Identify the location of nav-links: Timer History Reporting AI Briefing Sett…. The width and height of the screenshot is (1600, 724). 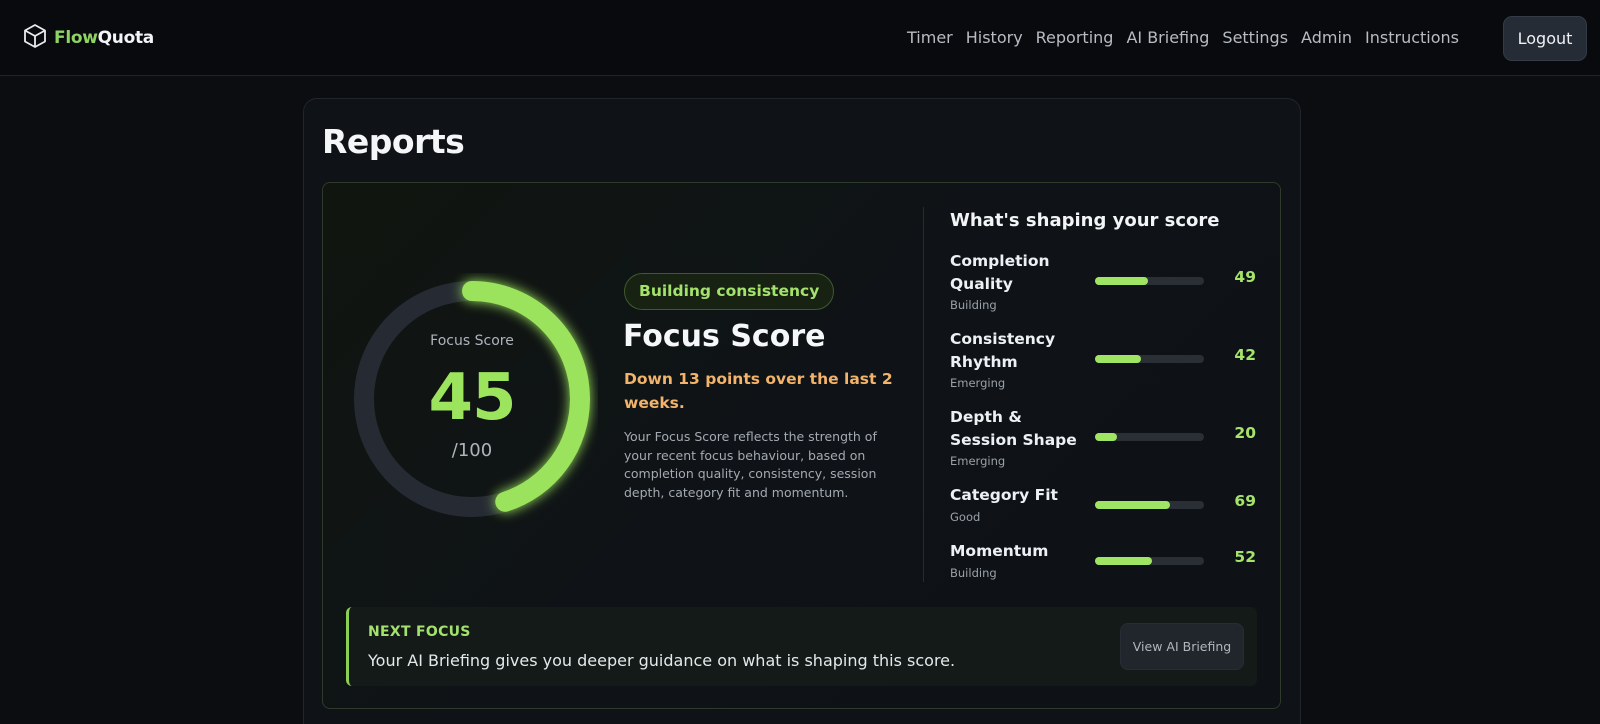
(1183, 37).